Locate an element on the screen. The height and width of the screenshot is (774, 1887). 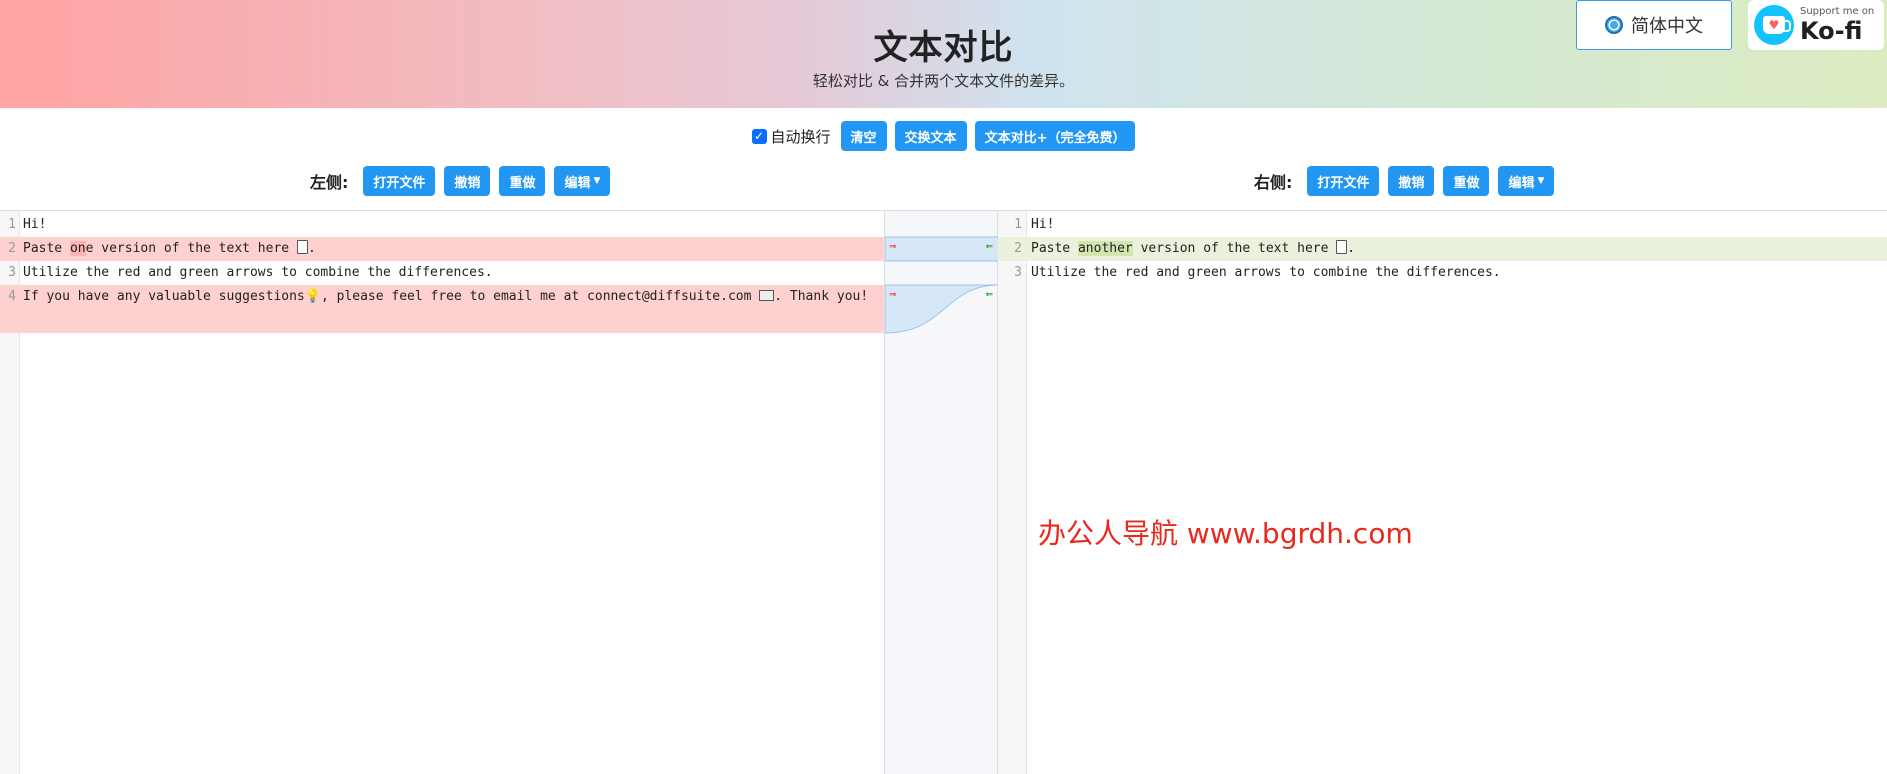
right-gutter is located at coordinates (1012, 492).